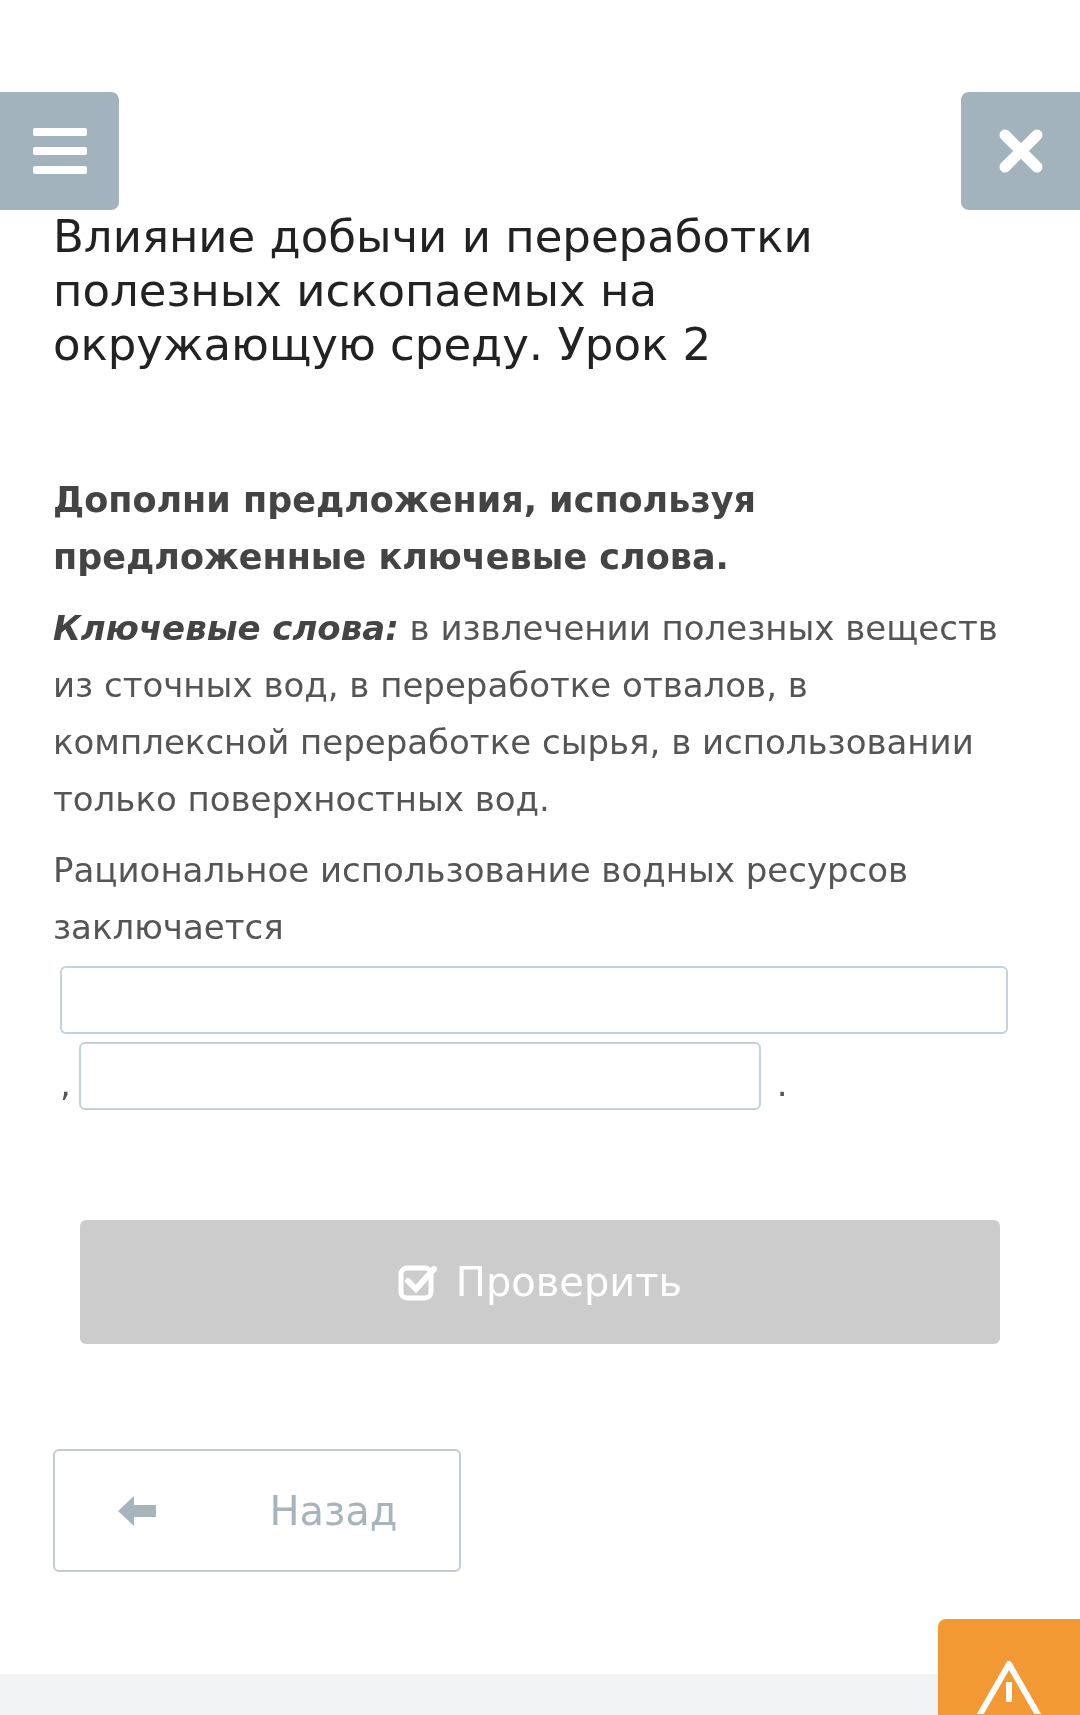  Describe the element at coordinates (65, 1084) in the screenshot. I see `comma-text: ,` at that location.